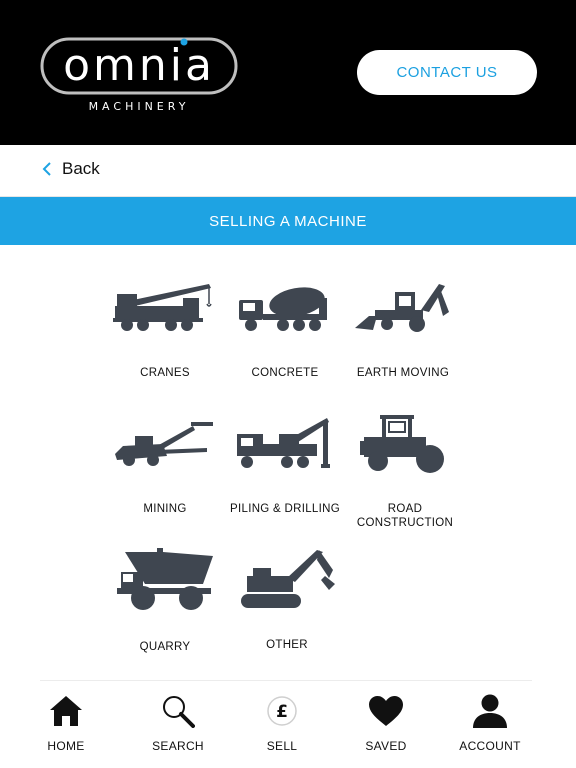  Describe the element at coordinates (285, 444) in the screenshot. I see `piling-rig-icon` at that location.